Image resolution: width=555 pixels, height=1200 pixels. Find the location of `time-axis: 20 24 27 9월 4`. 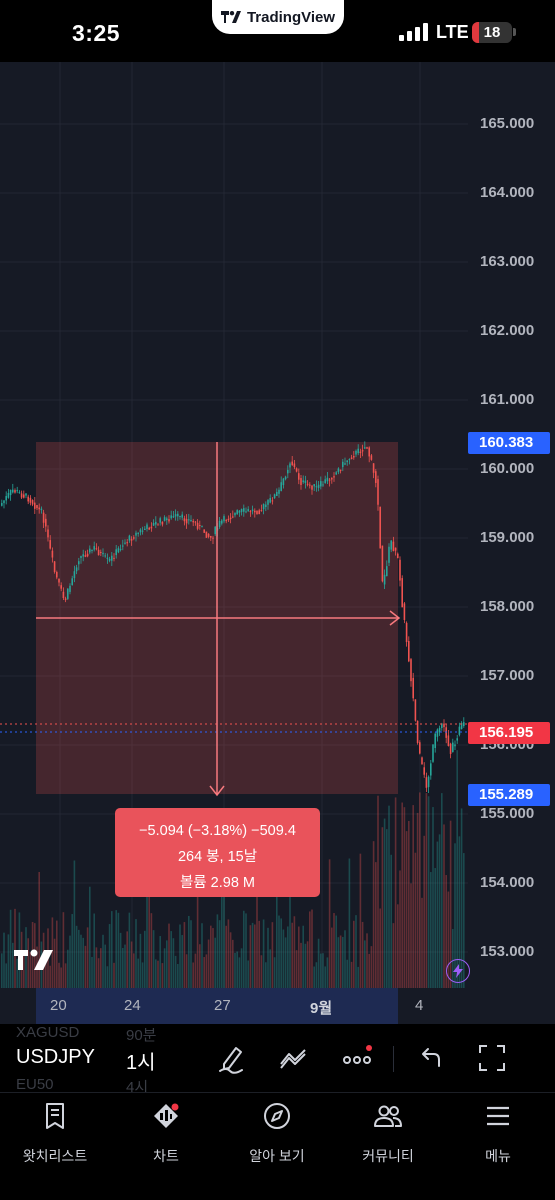

time-axis: 20 24 27 9월 4 is located at coordinates (277, 1006).